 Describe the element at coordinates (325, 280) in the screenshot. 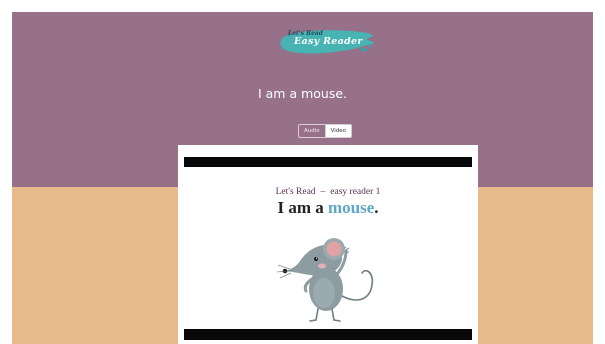

I see `mouse-illustration-icon` at that location.